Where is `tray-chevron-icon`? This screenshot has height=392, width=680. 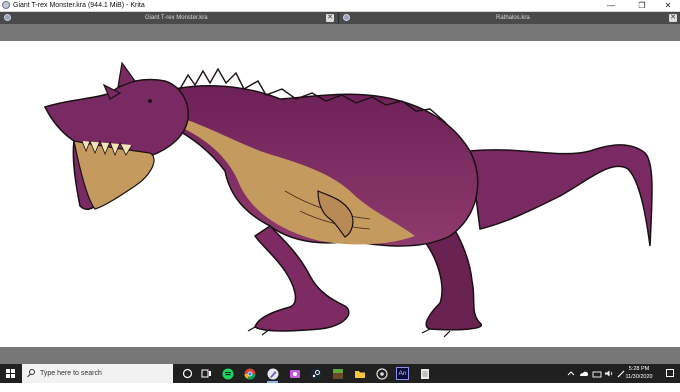
tray-chevron-icon is located at coordinates (571, 373).